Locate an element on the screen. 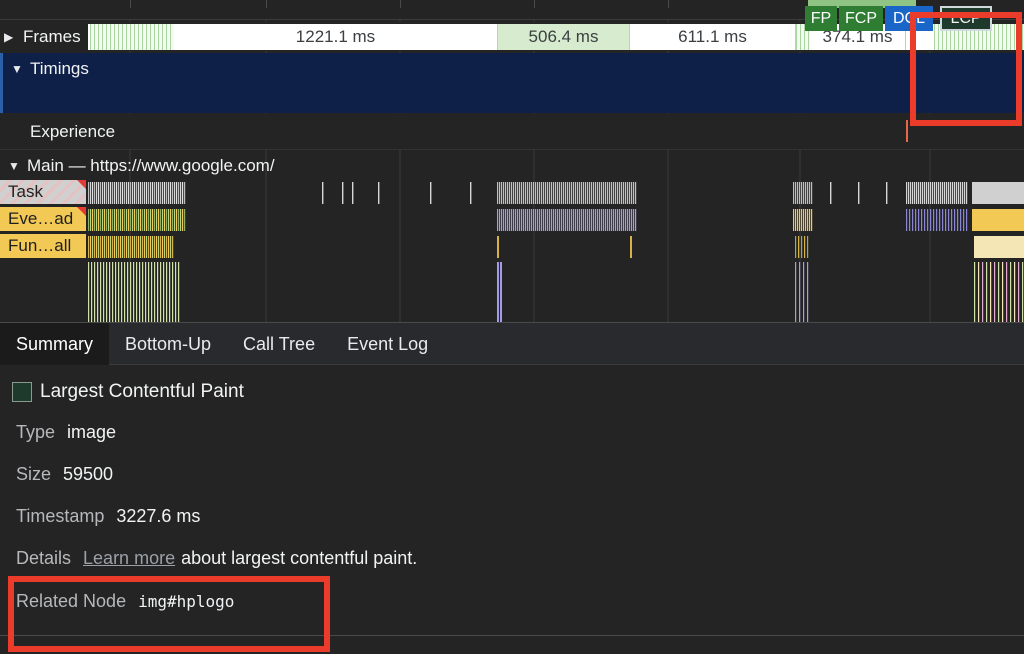  main-expand-toggle: ▼ Main — https://www.google.com/ is located at coordinates (141, 166).